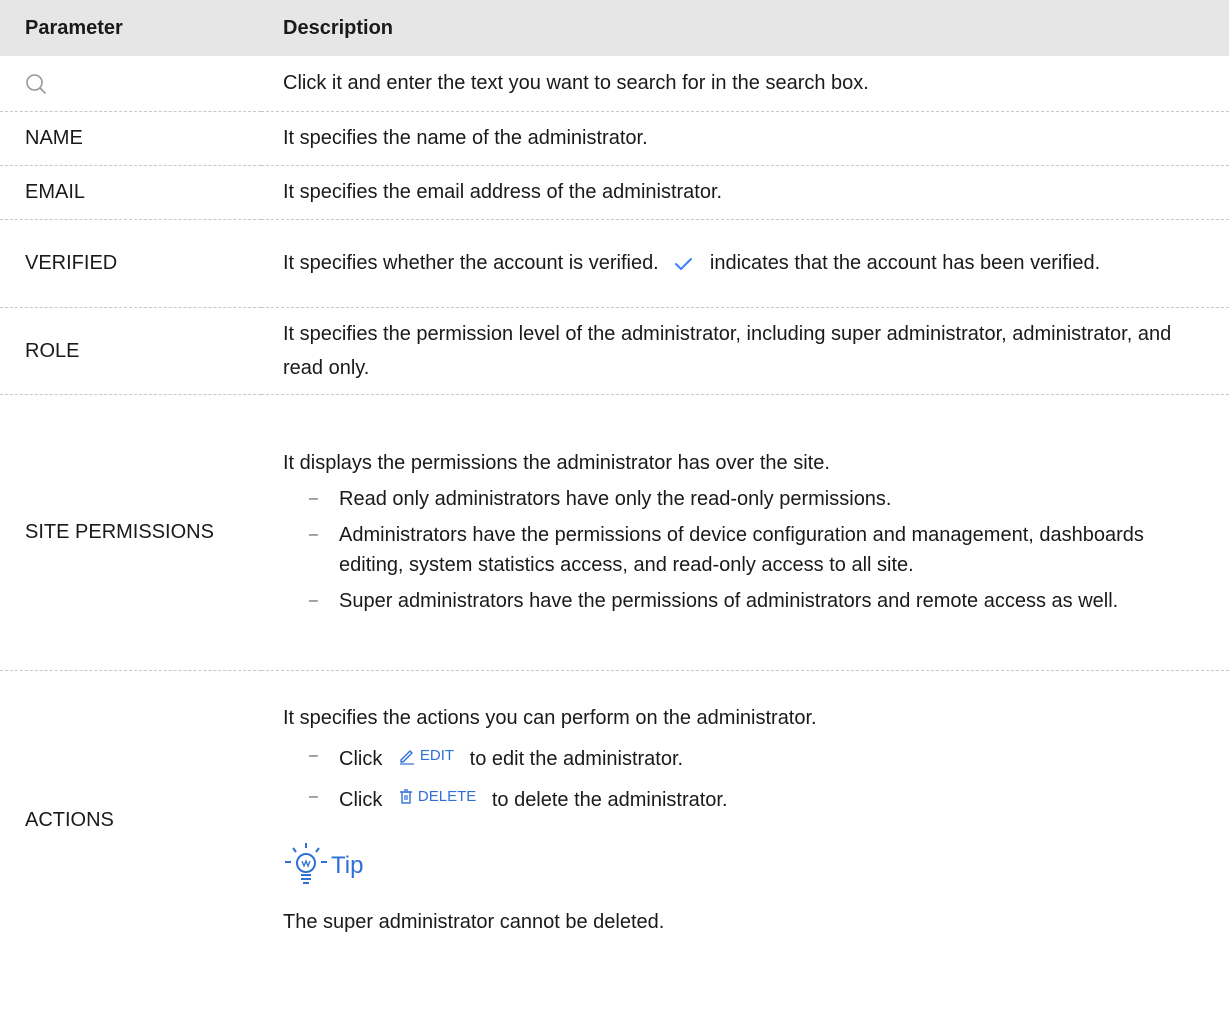 The image size is (1229, 1026). Describe the element at coordinates (405, 796) in the screenshot. I see `trash-icon` at that location.